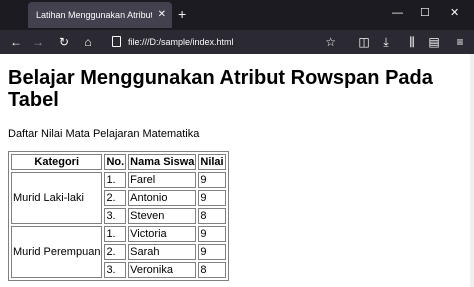 The image size is (474, 287). Describe the element at coordinates (57, 162) in the screenshot. I see `header-category: Kategori` at that location.